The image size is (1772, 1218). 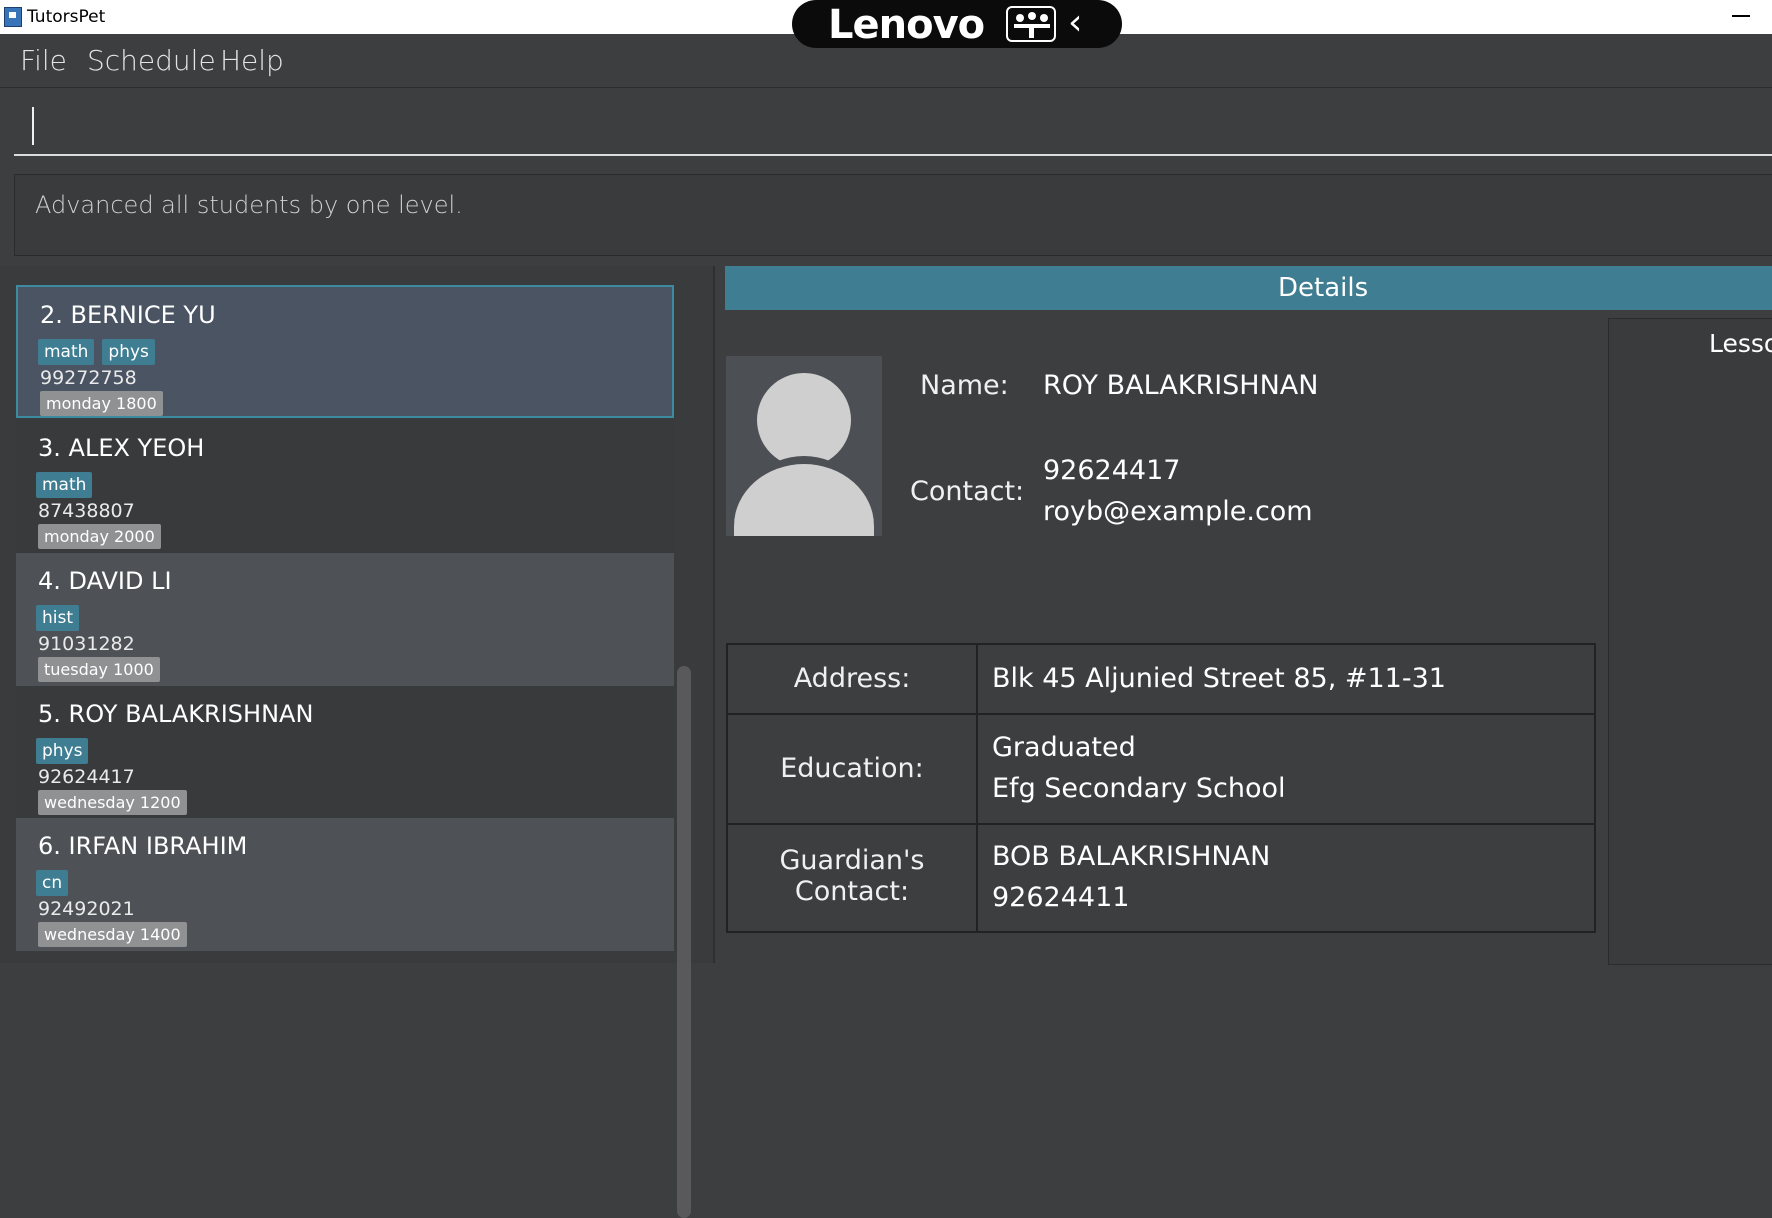 I want to click on menu-help: Help, so click(x=252, y=60).